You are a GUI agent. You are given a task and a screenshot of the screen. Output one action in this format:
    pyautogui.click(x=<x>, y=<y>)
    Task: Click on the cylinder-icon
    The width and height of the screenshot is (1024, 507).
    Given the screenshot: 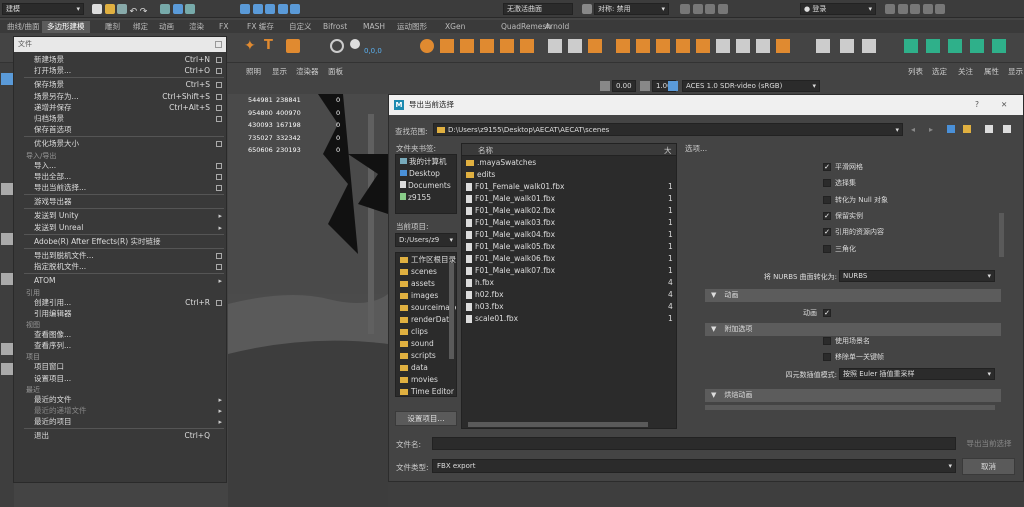 What is the action you would take?
    pyautogui.click(x=467, y=46)
    